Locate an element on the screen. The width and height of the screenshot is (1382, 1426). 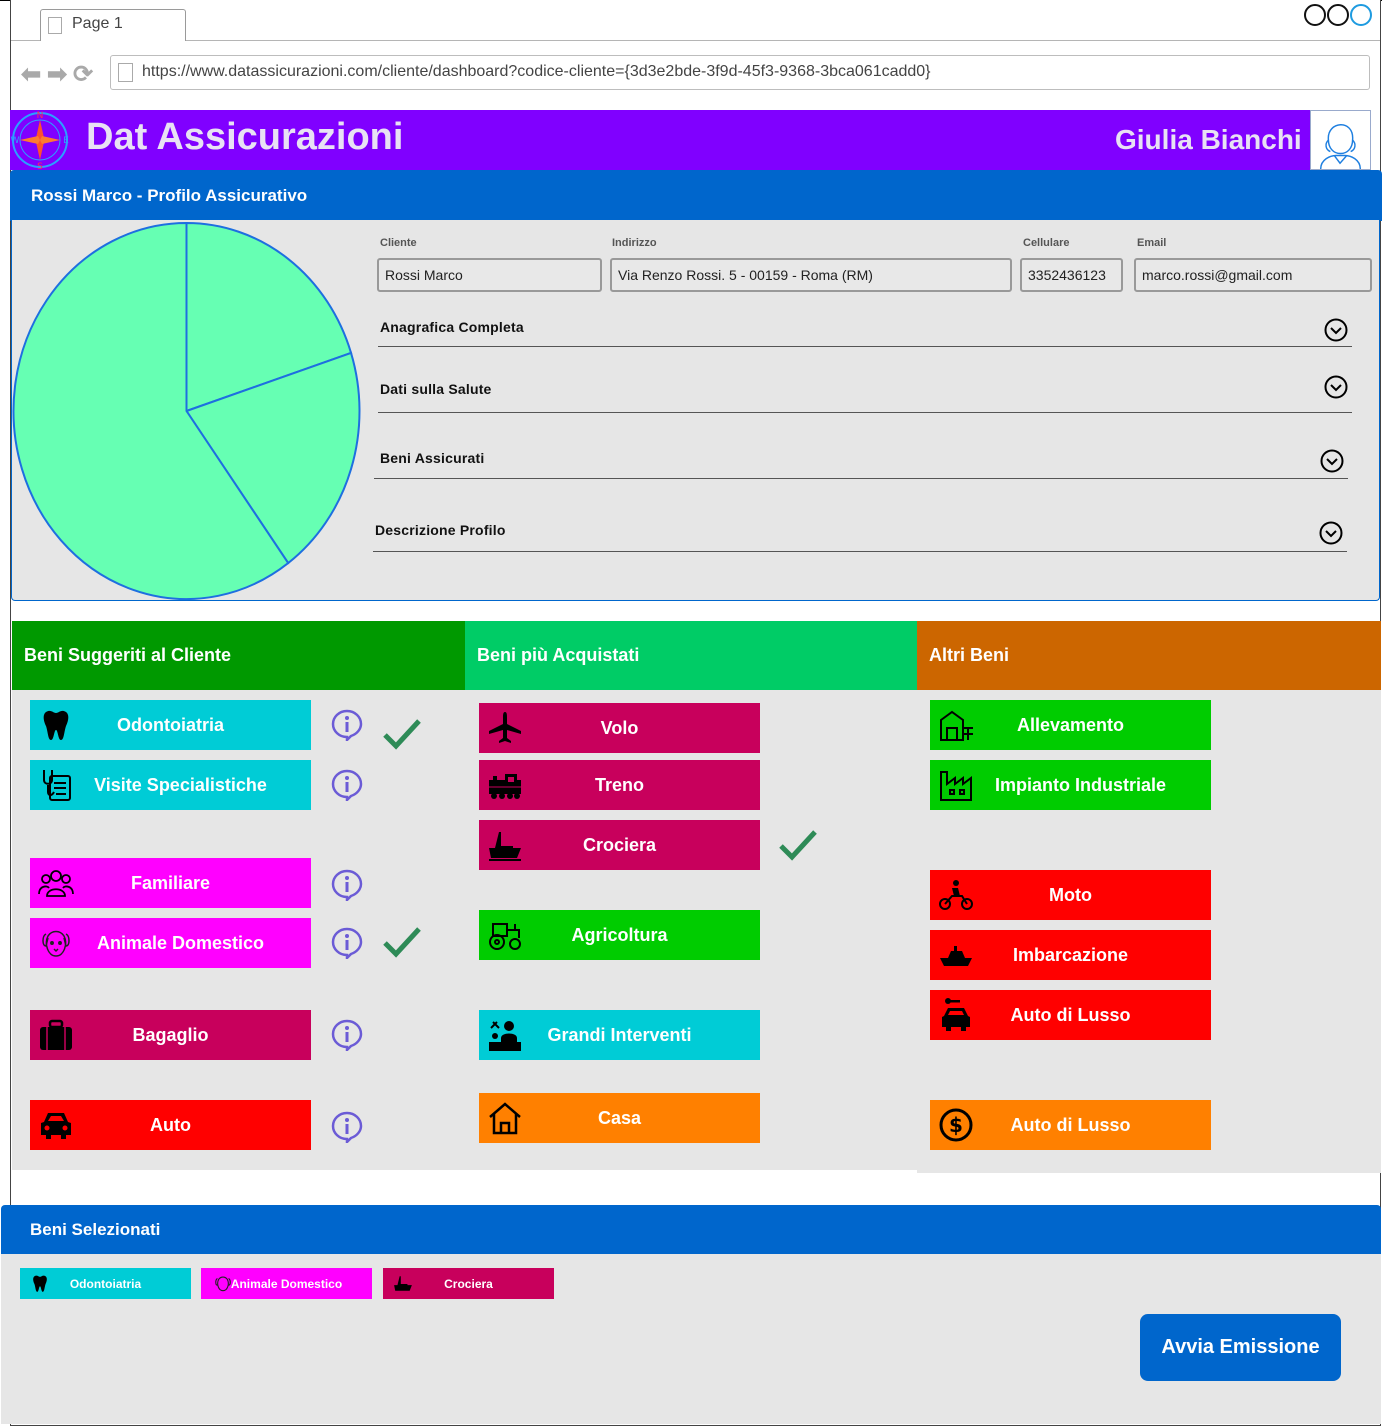
product-impianto-button: Impianto Industriale is located at coordinates (1070, 785).